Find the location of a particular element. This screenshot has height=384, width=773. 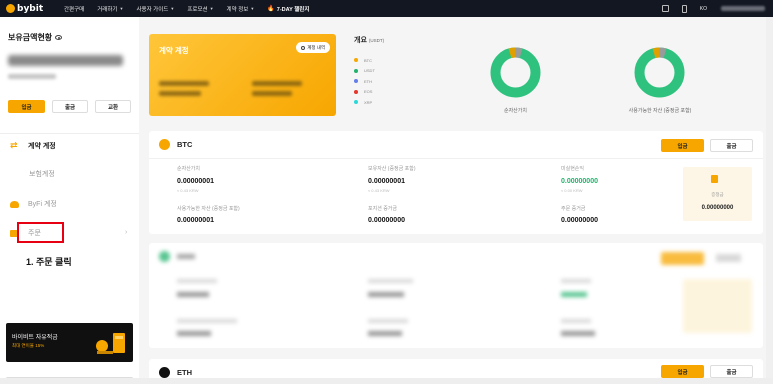

deposit-button: 입금 is located at coordinates (26, 106).